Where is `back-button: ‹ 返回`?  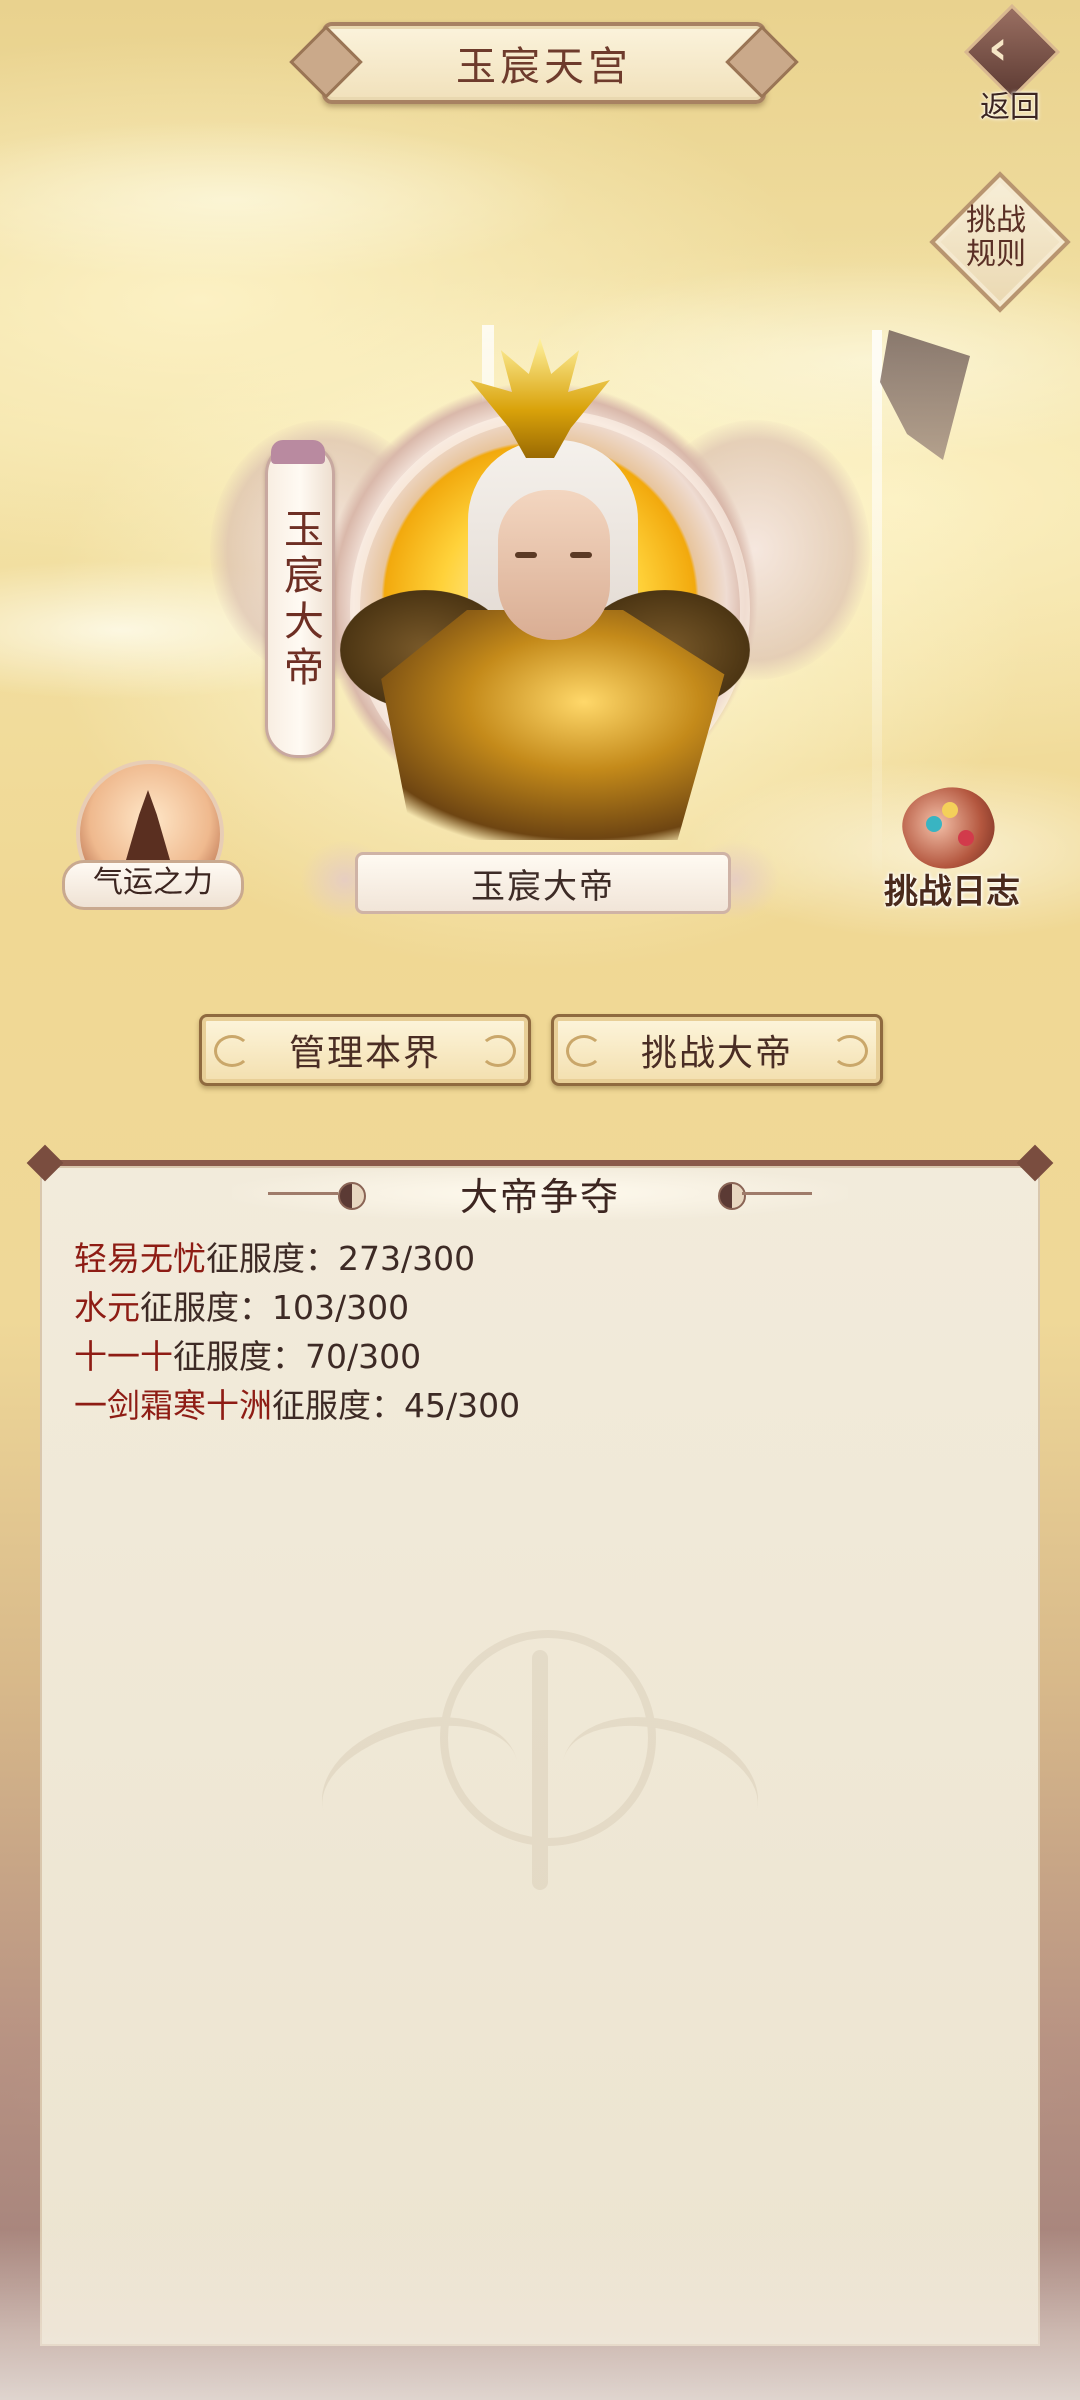
back-button: ‹ 返回 is located at coordinates (1015, 64).